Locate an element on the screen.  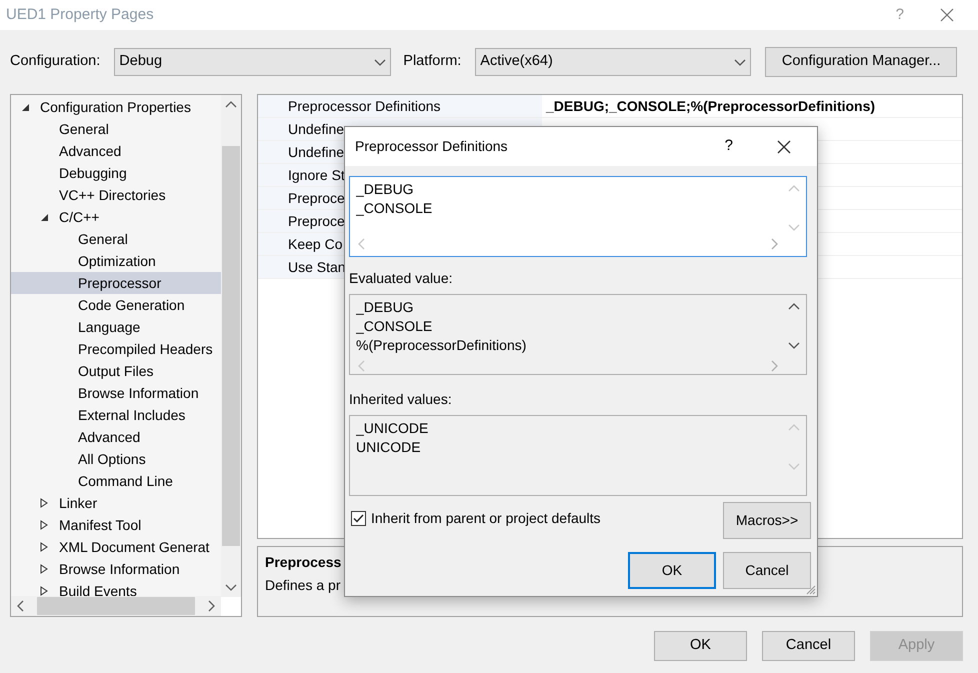
tree-item: Manifest Tool is located at coordinates (116, 525).